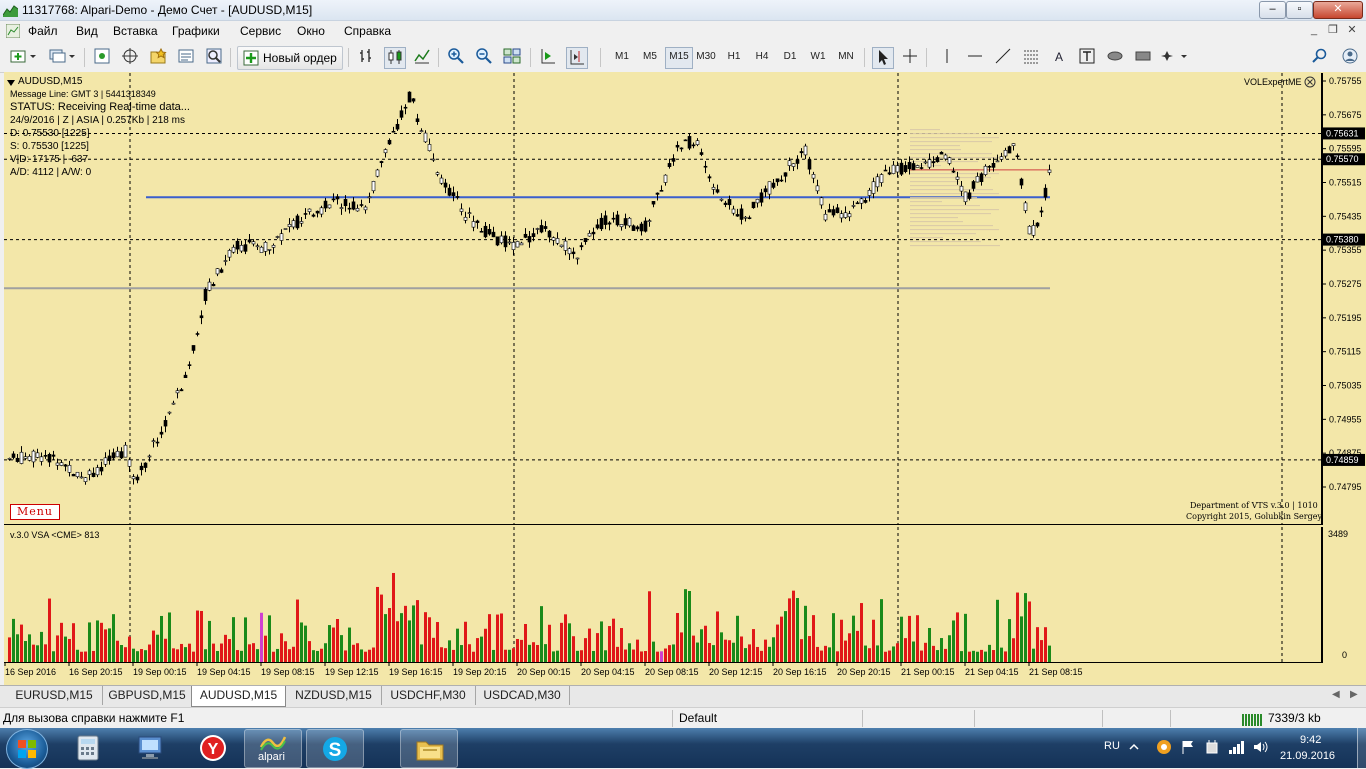 This screenshot has width=1366, height=769. I want to click on mdi-restore-button: ❐, so click(1333, 30).